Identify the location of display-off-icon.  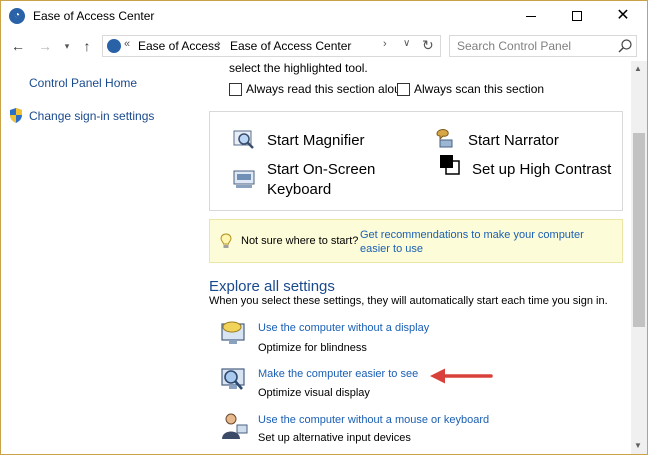
(234, 334).